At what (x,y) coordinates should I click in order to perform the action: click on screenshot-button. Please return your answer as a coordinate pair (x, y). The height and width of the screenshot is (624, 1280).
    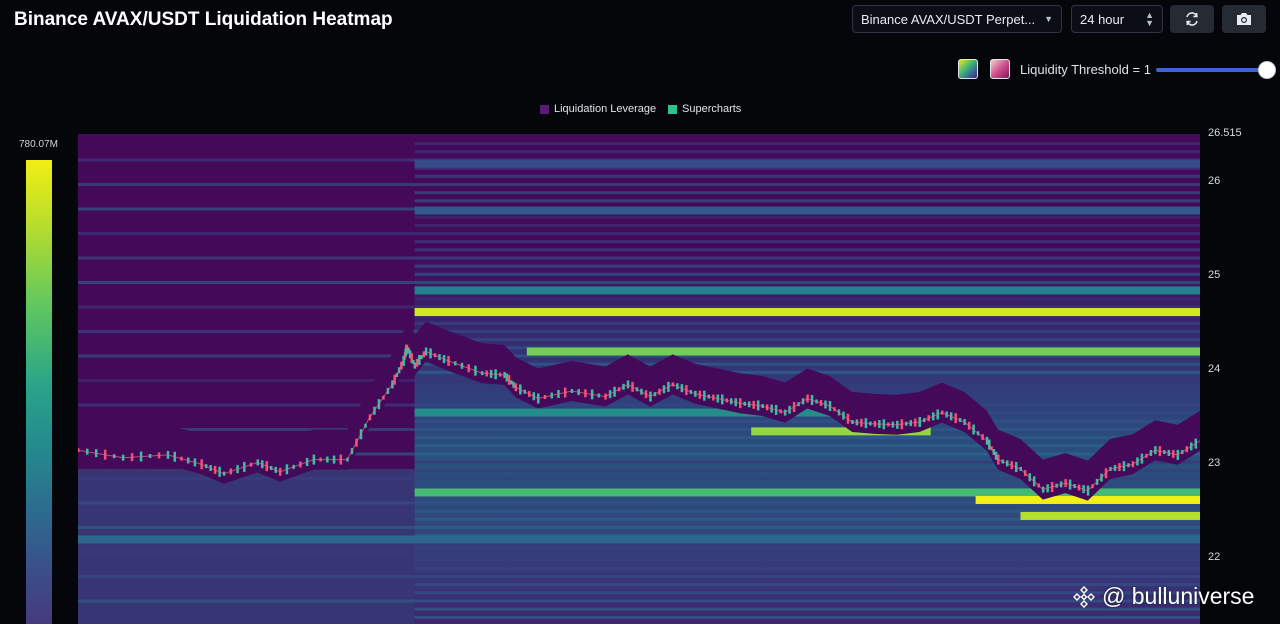
    Looking at the image, I should click on (1244, 19).